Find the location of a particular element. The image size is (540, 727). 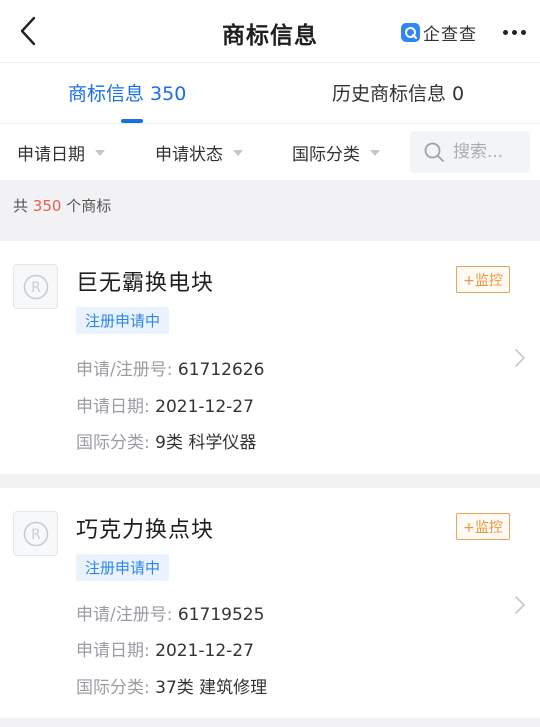

search-box is located at coordinates (470, 152).